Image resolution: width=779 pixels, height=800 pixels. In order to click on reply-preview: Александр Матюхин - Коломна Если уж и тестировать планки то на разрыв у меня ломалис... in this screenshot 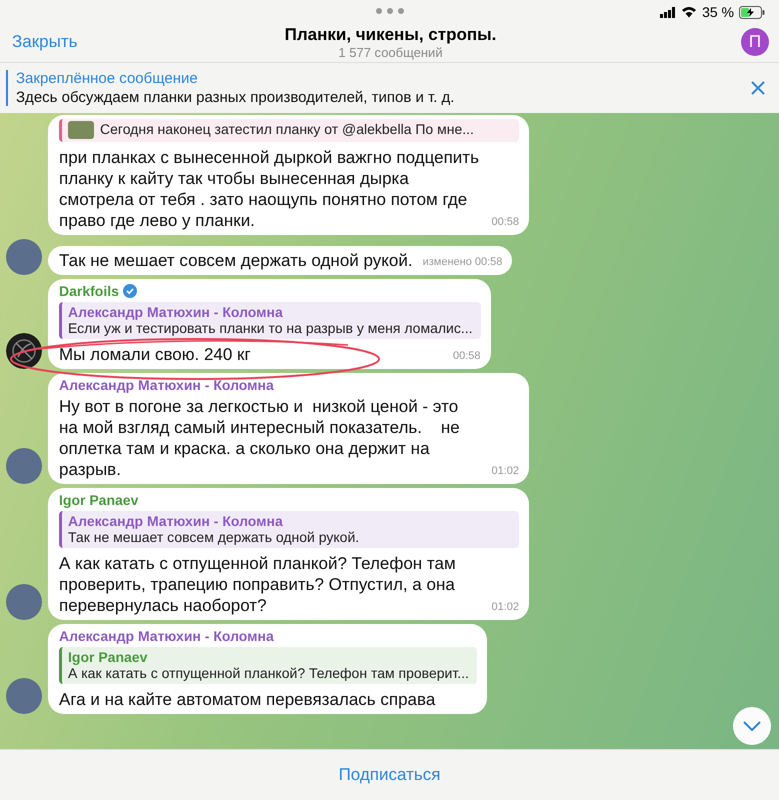, I will do `click(270, 320)`.